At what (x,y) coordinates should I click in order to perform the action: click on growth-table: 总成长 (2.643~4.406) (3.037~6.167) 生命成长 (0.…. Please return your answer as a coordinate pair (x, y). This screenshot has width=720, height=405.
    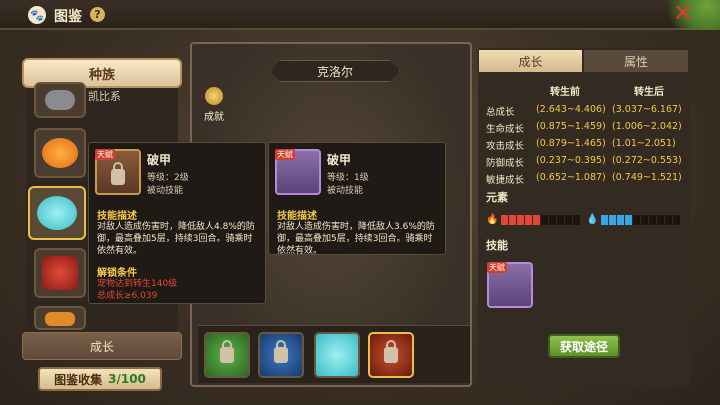
    Looking at the image, I should click on (586, 146).